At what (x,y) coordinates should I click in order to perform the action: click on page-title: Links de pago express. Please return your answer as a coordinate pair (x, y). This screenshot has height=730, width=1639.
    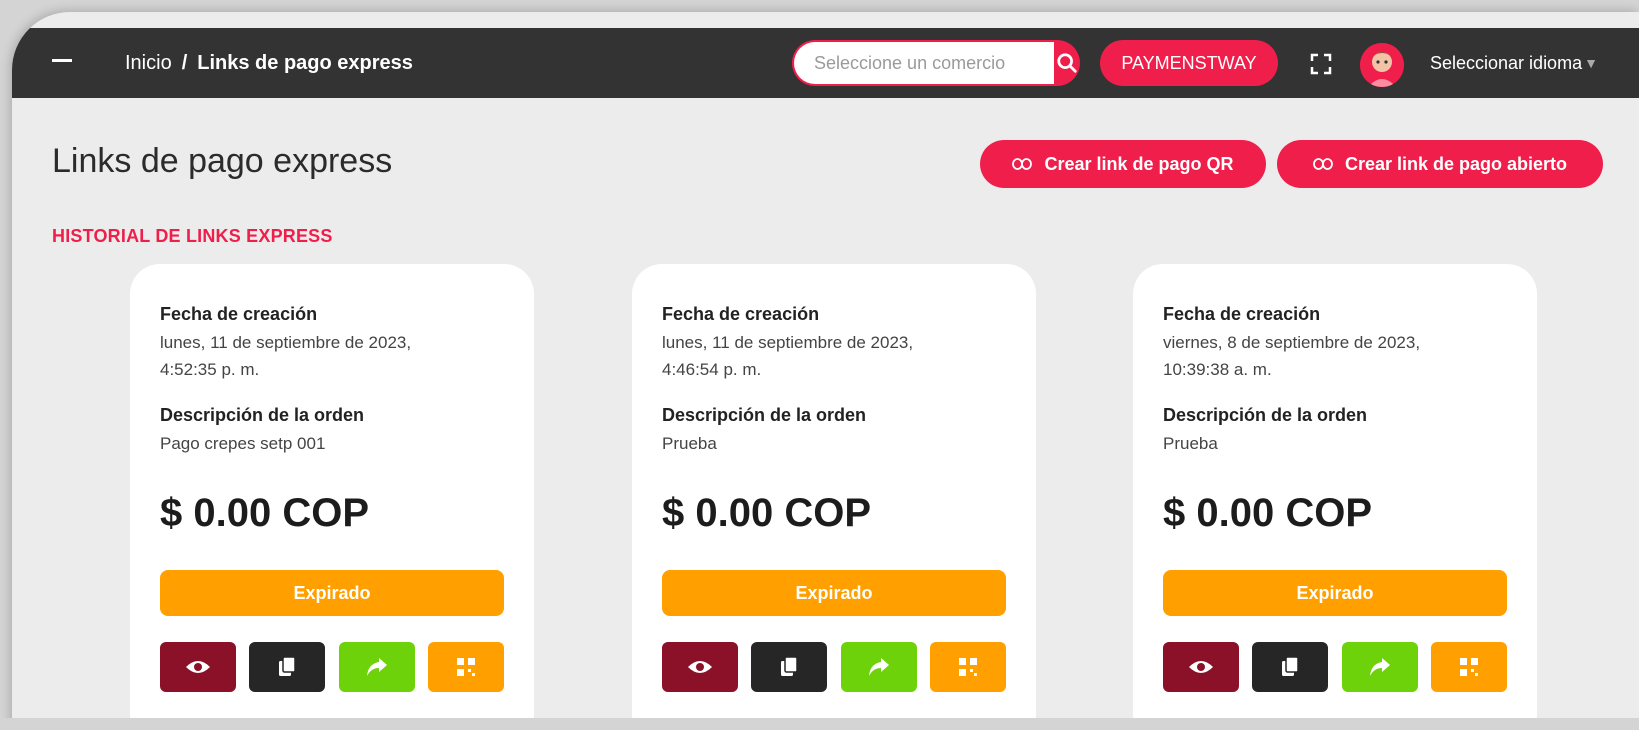
    Looking at the image, I should click on (222, 161).